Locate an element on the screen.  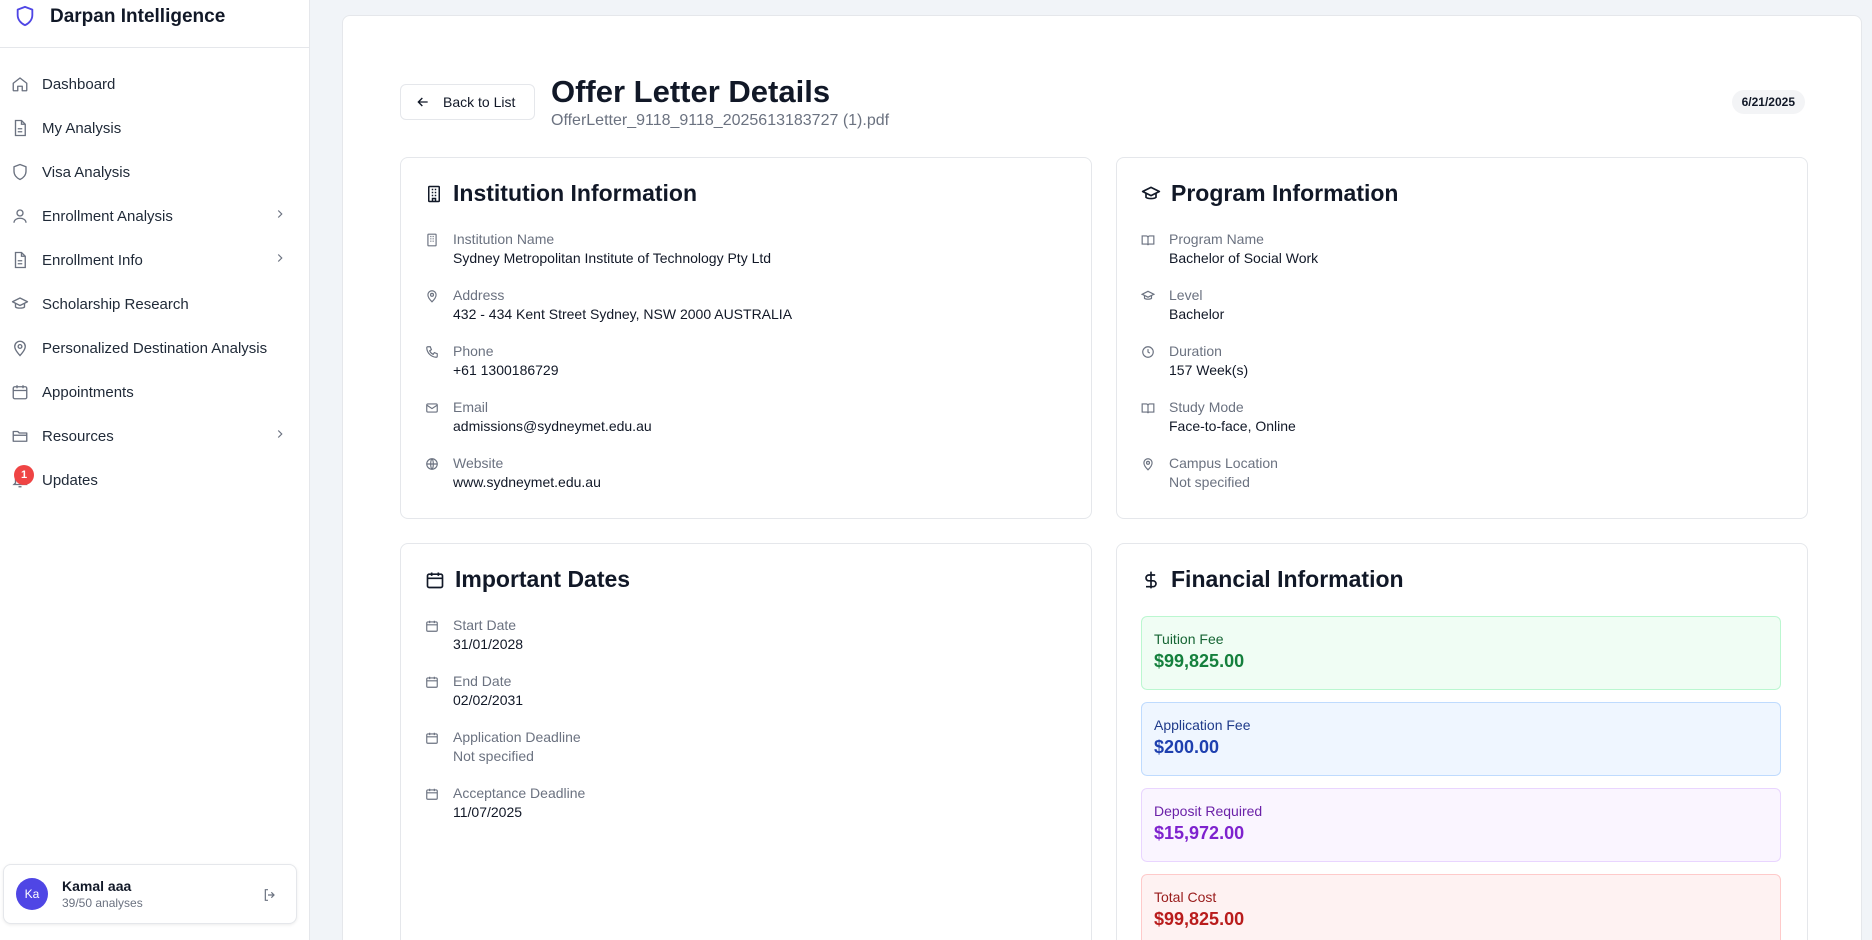
fee-value: $15,972.00 is located at coordinates (1199, 833).